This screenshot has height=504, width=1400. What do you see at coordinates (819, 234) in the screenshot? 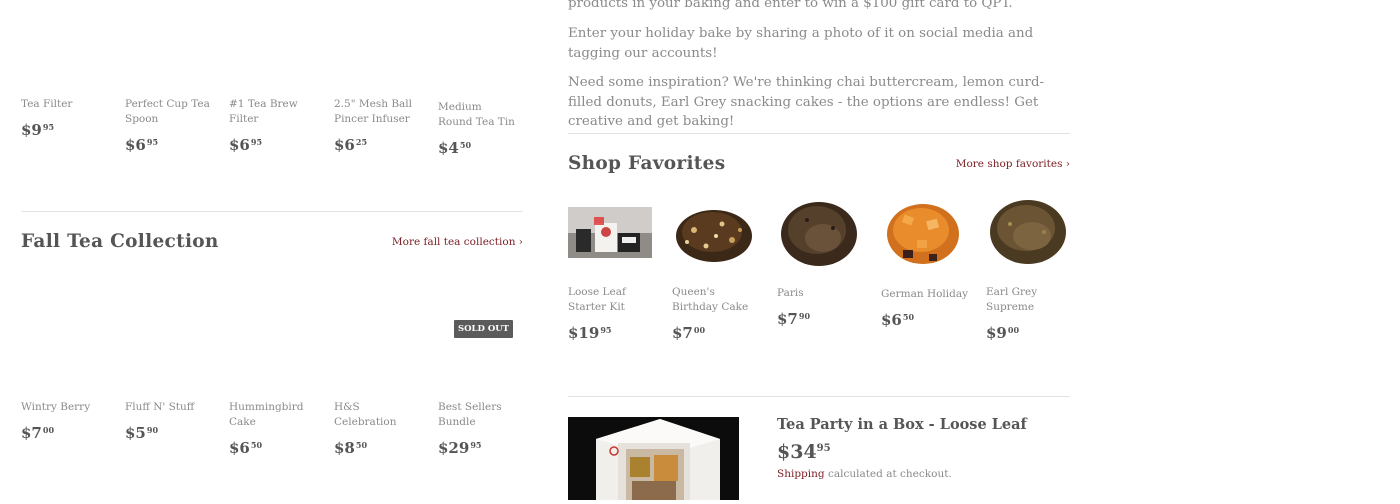
I see `product-image-paris` at bounding box center [819, 234].